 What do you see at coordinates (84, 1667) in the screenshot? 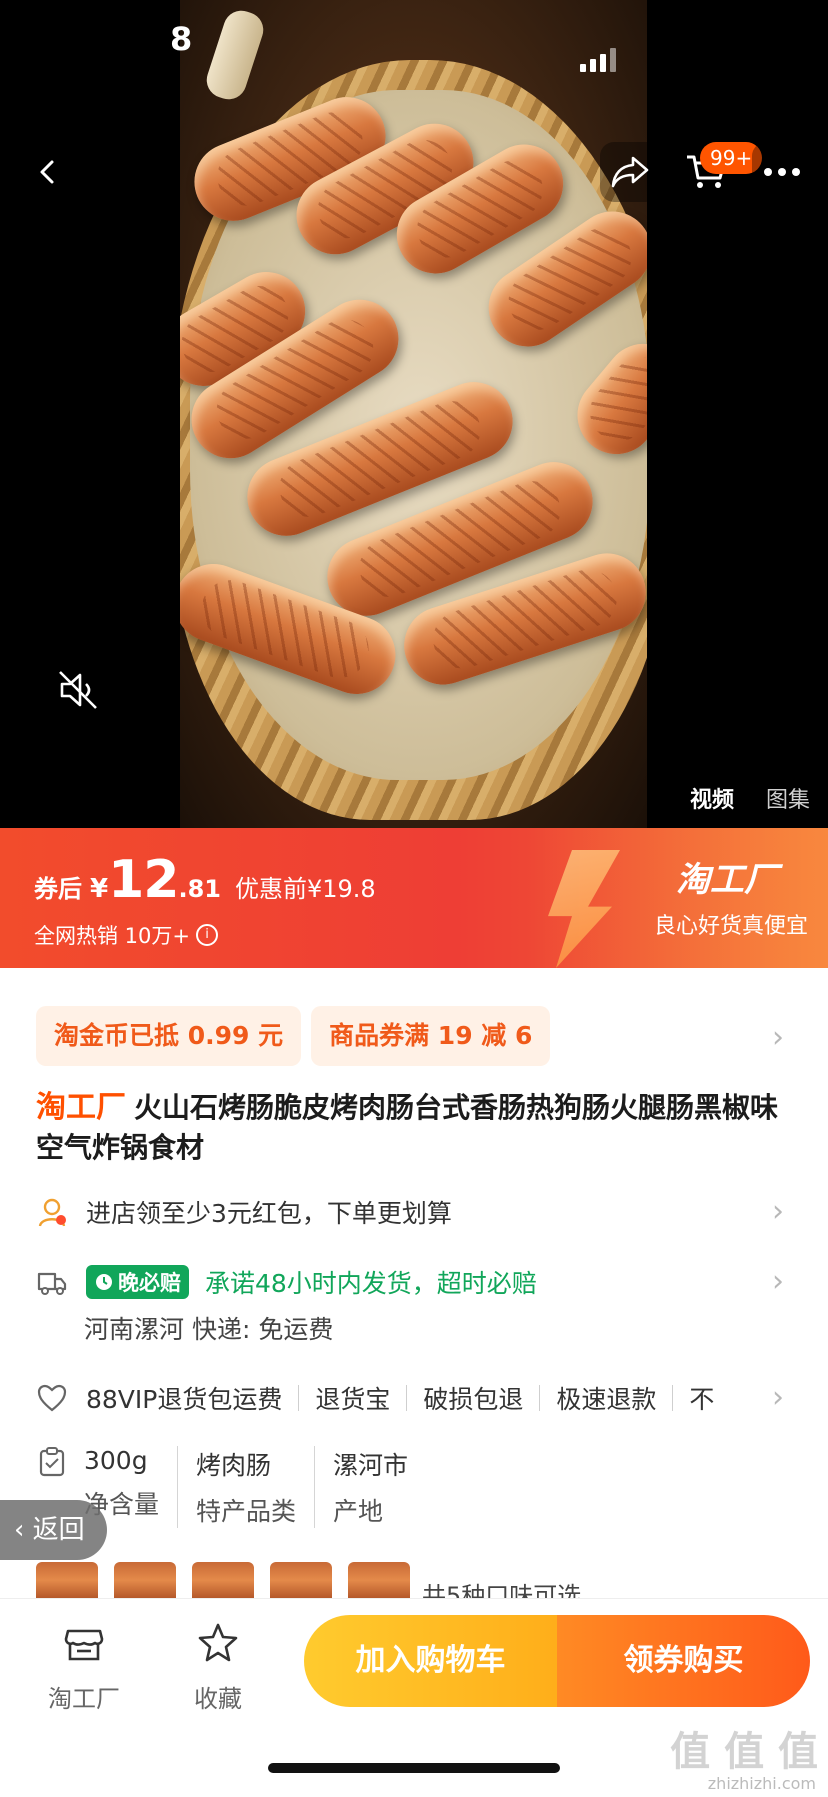
I see `shop-nav-button: 淘工厂` at bounding box center [84, 1667].